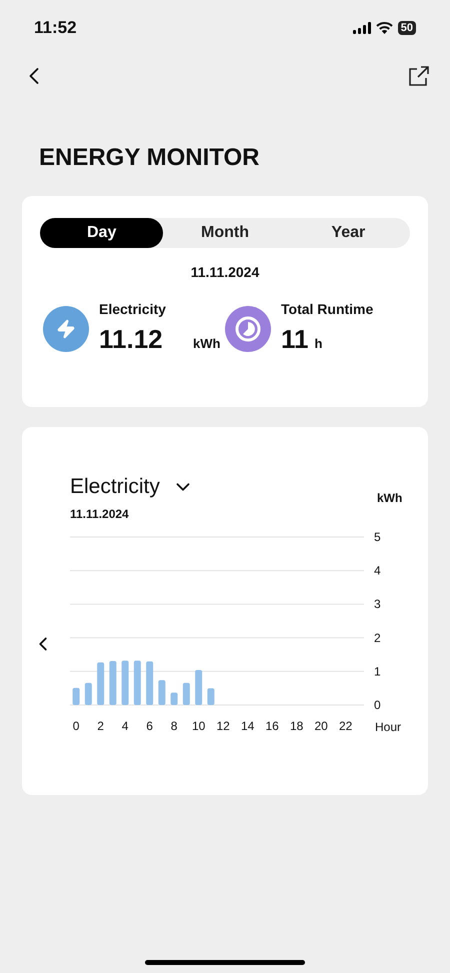  What do you see at coordinates (66, 329) in the screenshot?
I see `lightning-icon` at bounding box center [66, 329].